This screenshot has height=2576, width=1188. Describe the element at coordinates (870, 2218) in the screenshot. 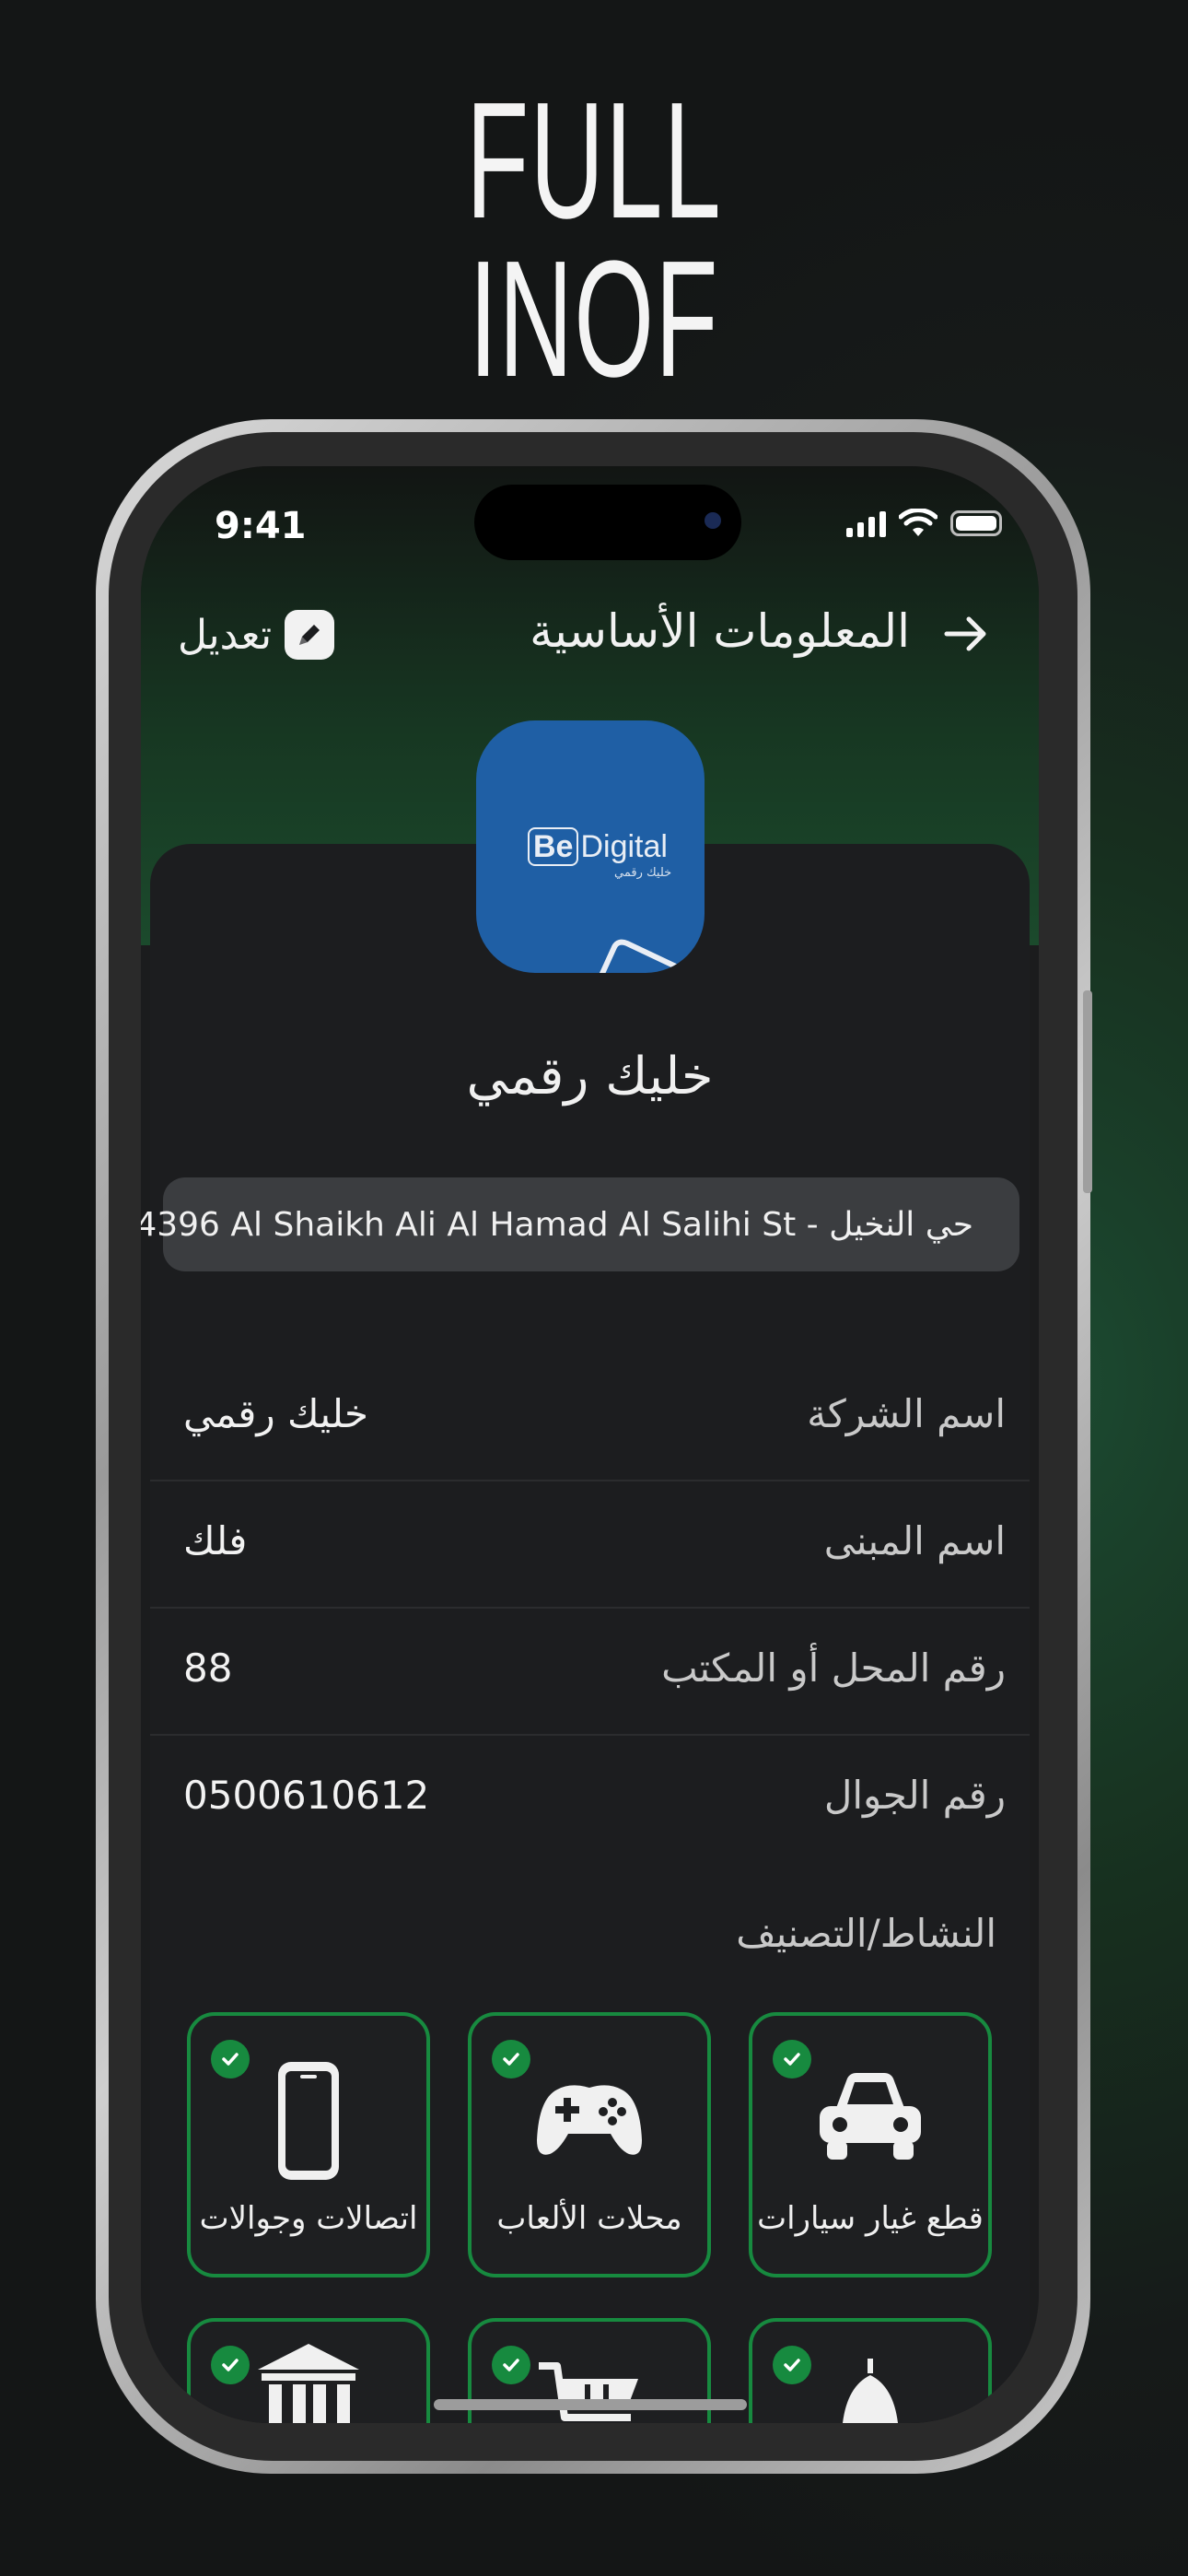

I see `category-label: قطع غيار سيارات` at that location.